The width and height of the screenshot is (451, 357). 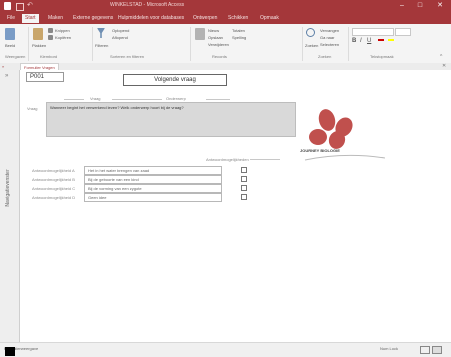 I want to click on copy-button: Kopiëren, so click(x=63, y=37).